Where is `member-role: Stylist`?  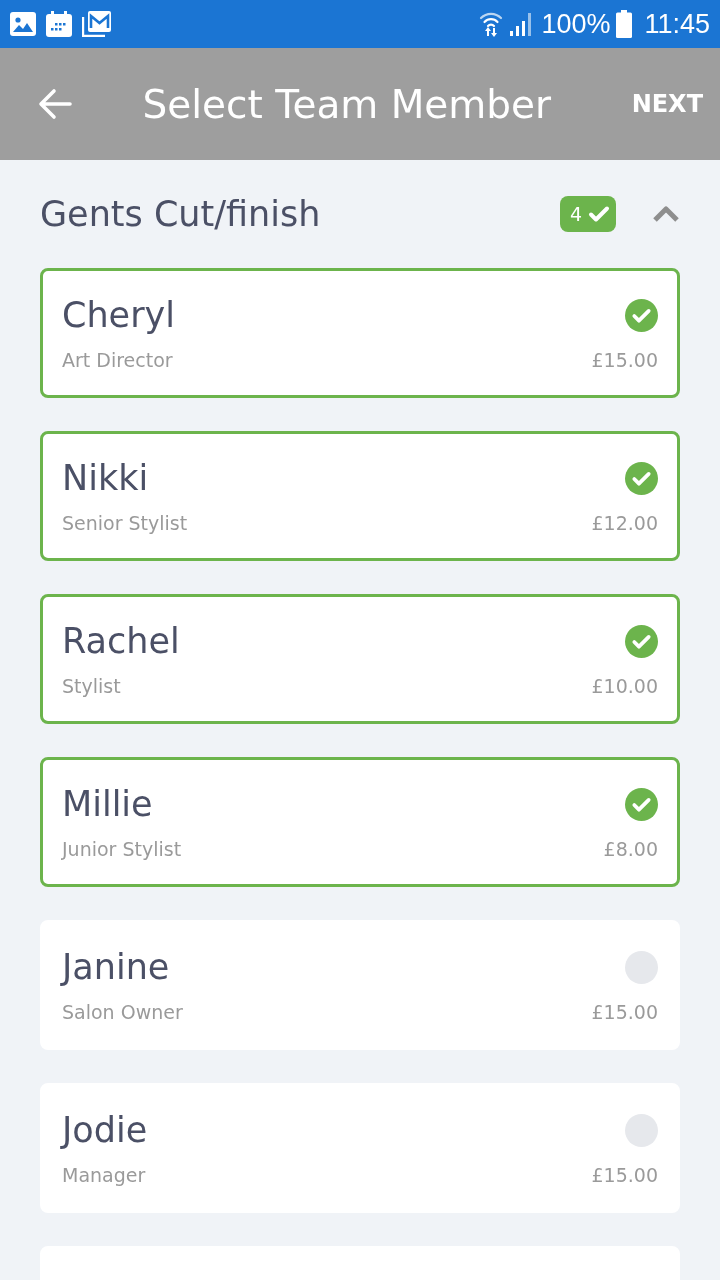 member-role: Stylist is located at coordinates (91, 686).